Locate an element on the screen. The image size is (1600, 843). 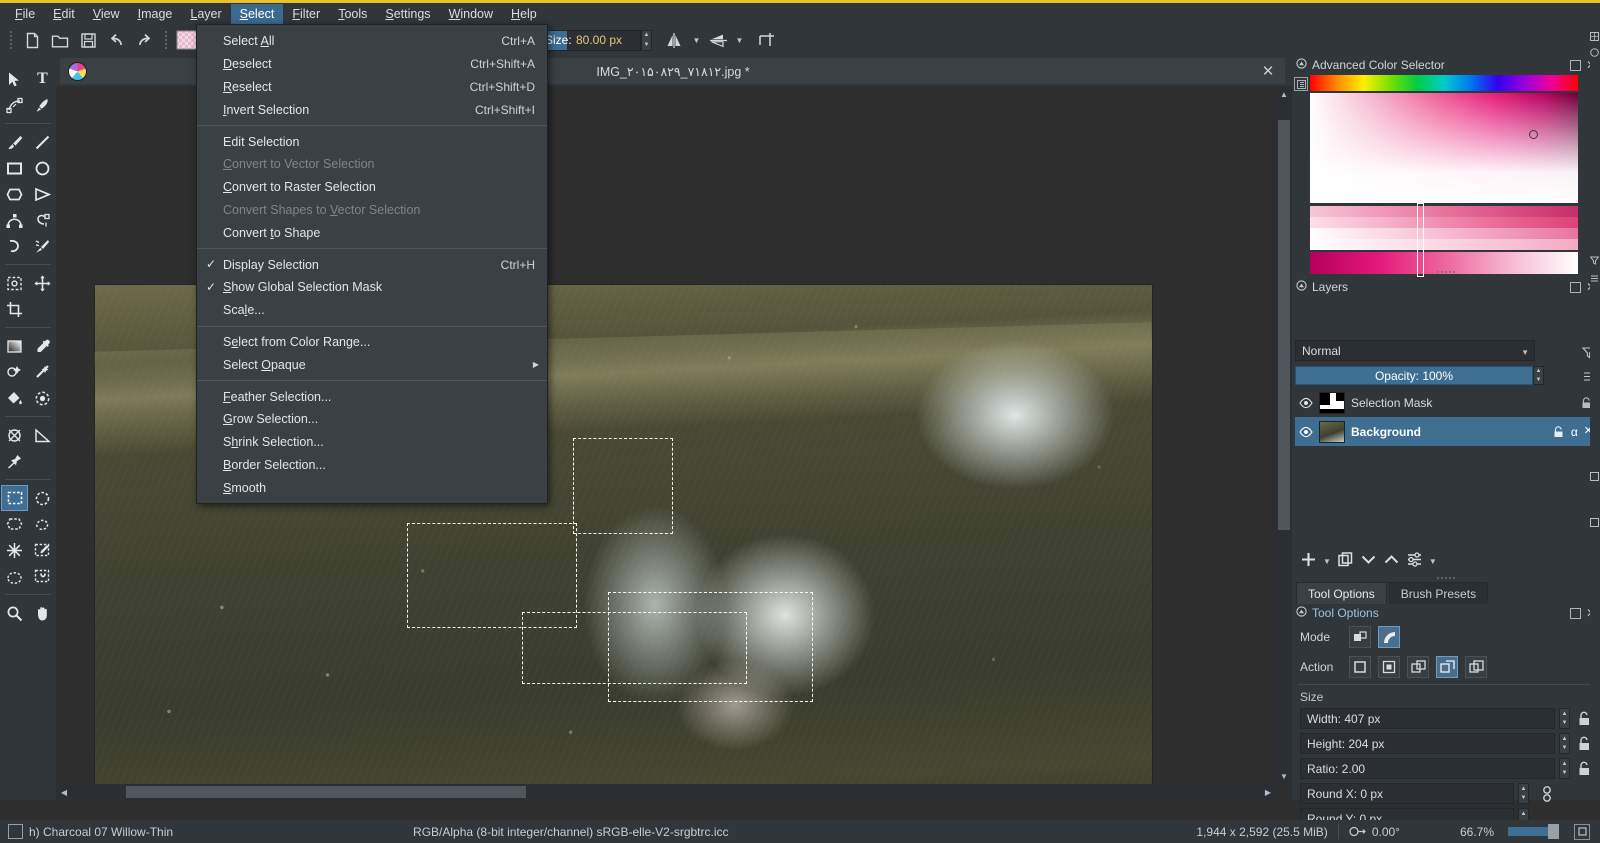
menu-item-edit-selection: Edit Selection is located at coordinates (372, 141).